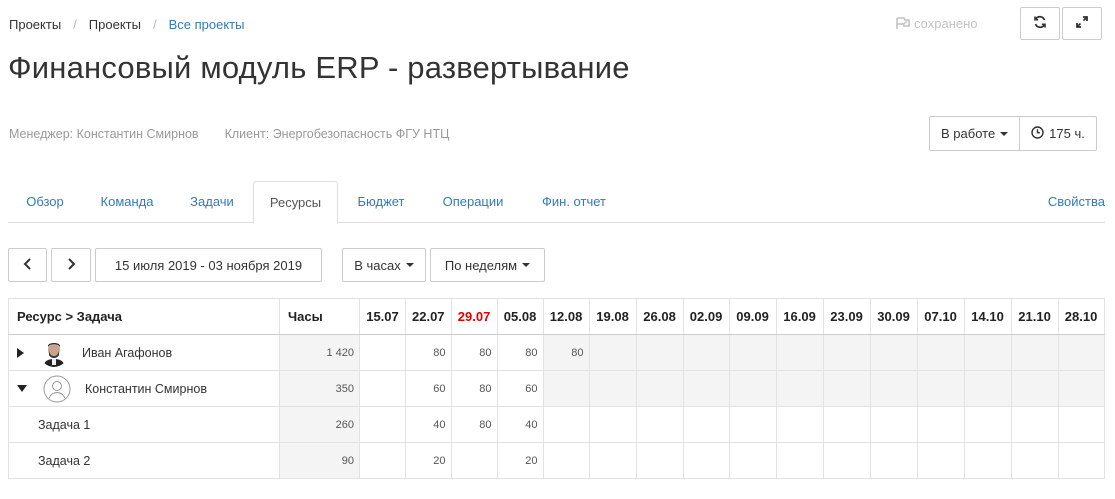  What do you see at coordinates (1058, 133) in the screenshot?
I see `hours-button: 175 ч.` at bounding box center [1058, 133].